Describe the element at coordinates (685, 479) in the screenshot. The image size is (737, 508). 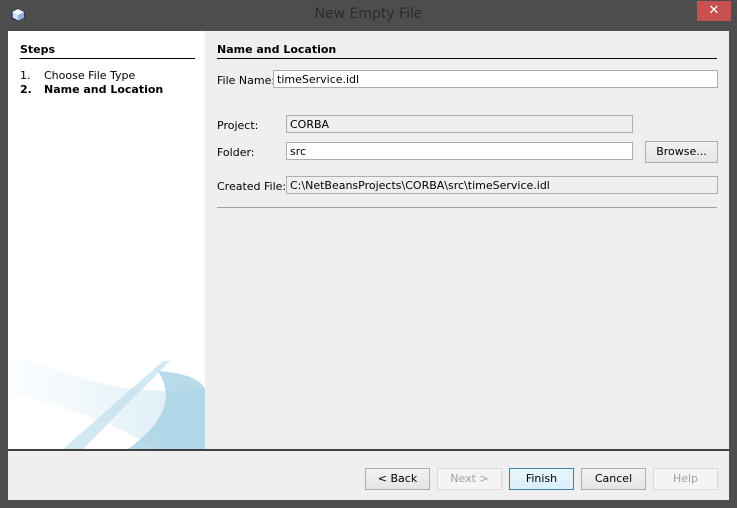
I see `help-button: Help` at that location.